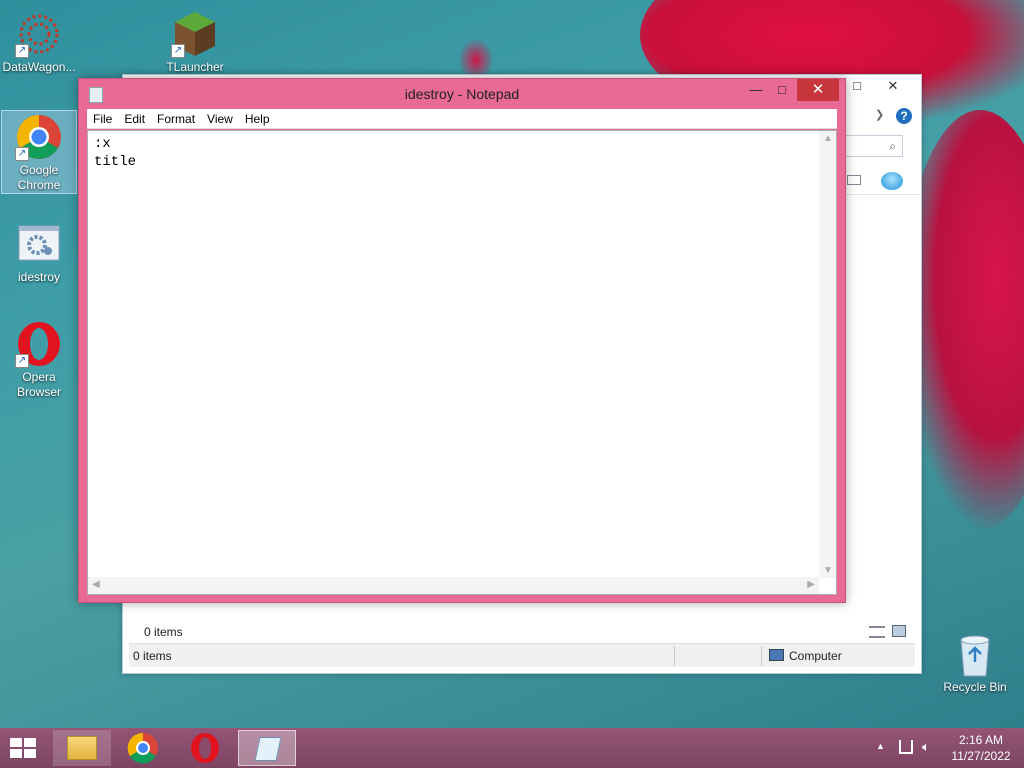  I want to click on taskbar-file-explorer, so click(82, 748).